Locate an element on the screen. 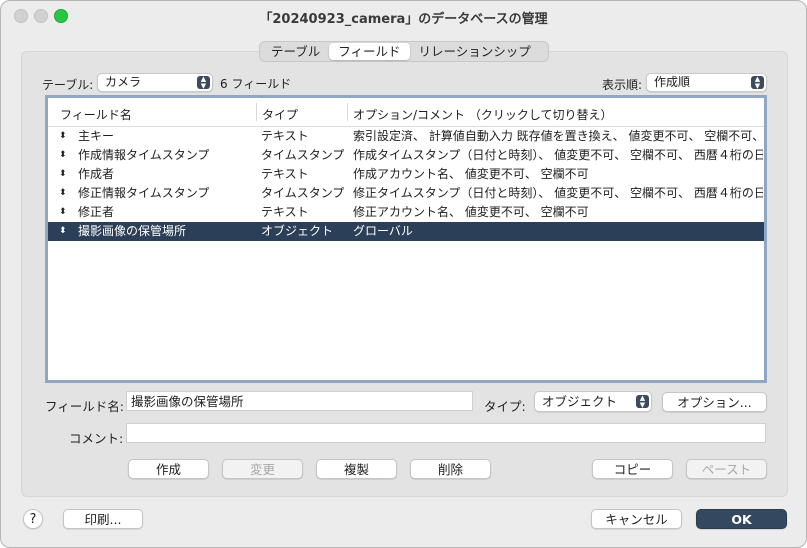  field-options-cell: 作成アカウント名、 値変更不可、 空欄不可 is located at coordinates (471, 174).